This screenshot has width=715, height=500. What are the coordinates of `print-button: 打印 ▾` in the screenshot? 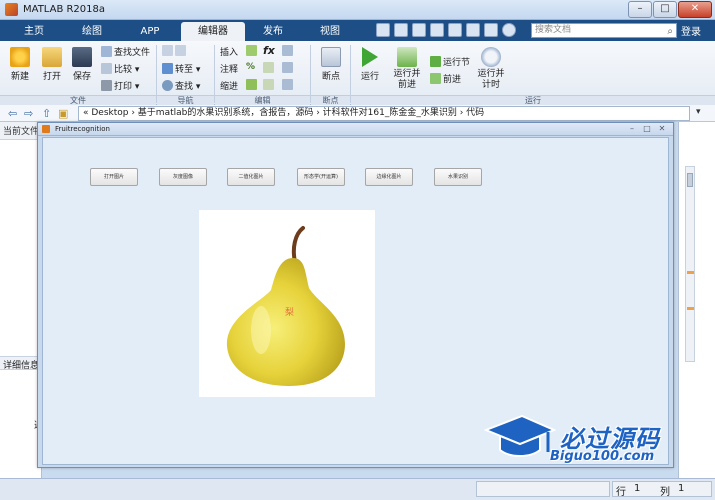 It's located at (120, 85).